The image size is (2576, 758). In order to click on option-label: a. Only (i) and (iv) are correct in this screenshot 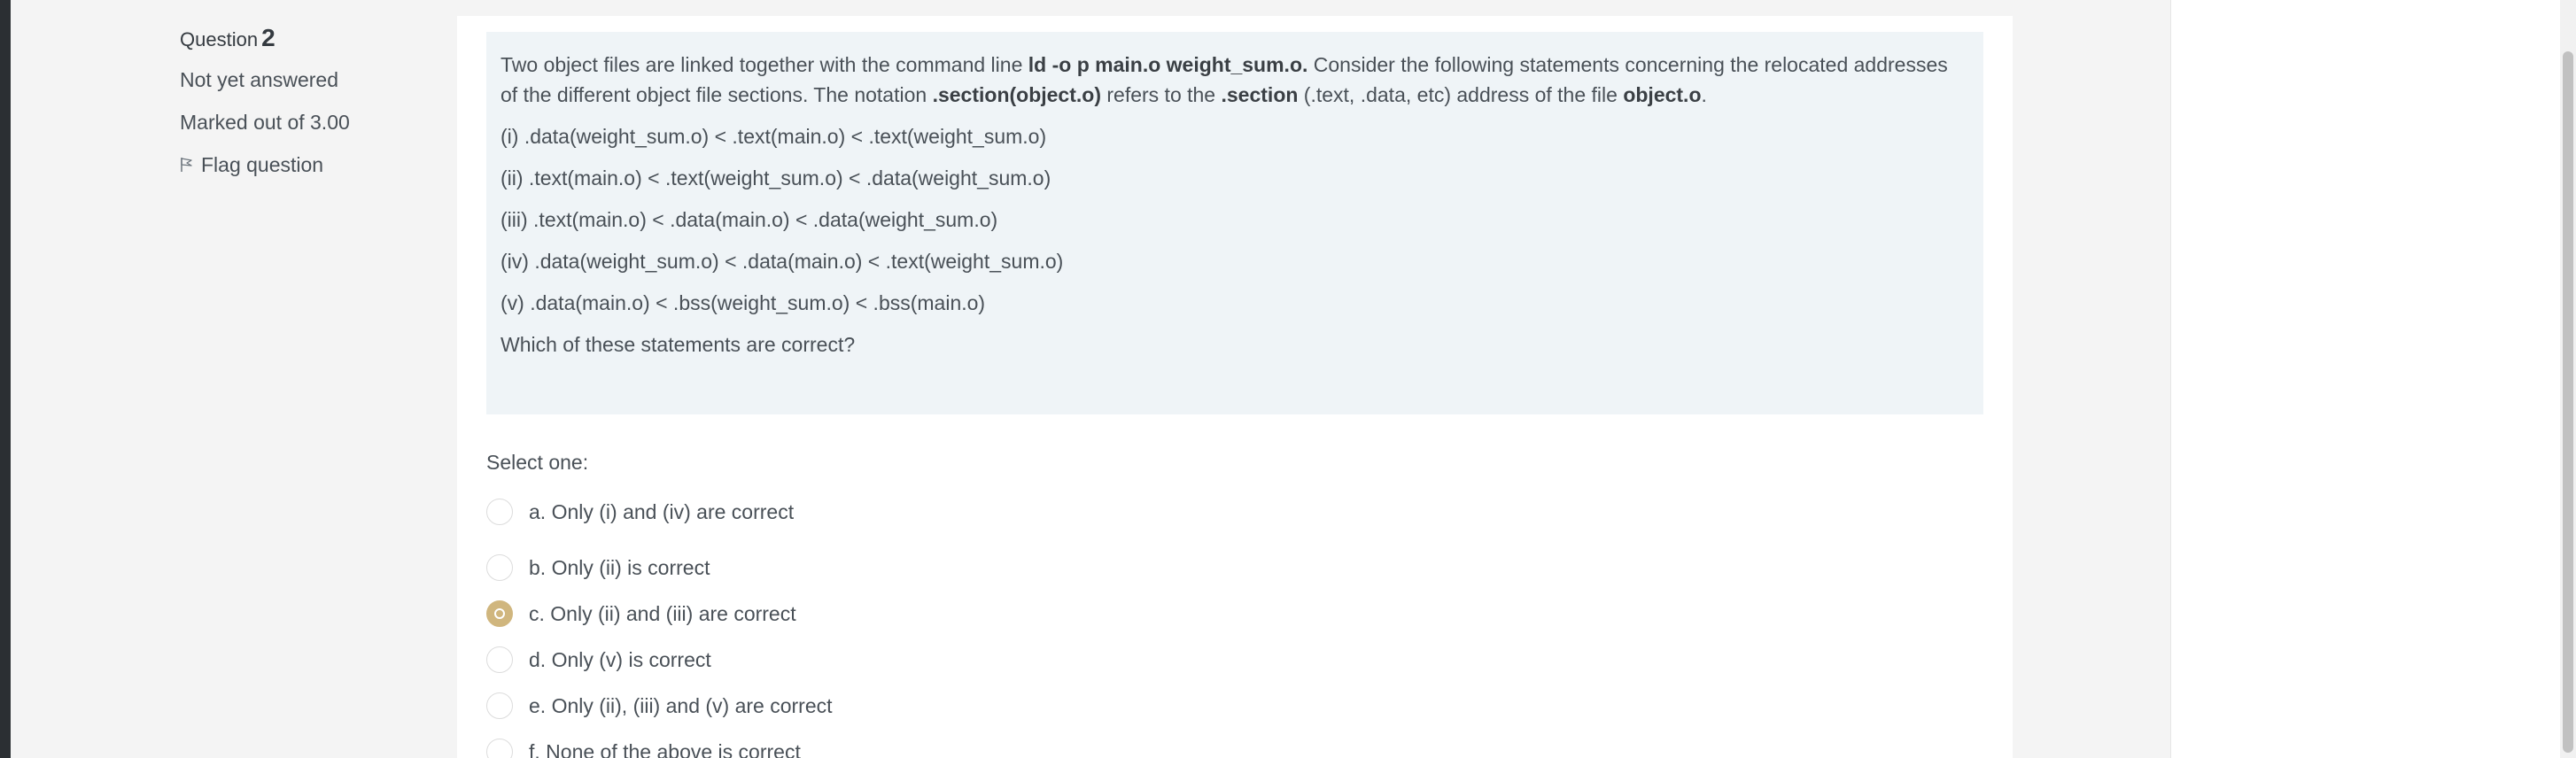, I will do `click(662, 511)`.